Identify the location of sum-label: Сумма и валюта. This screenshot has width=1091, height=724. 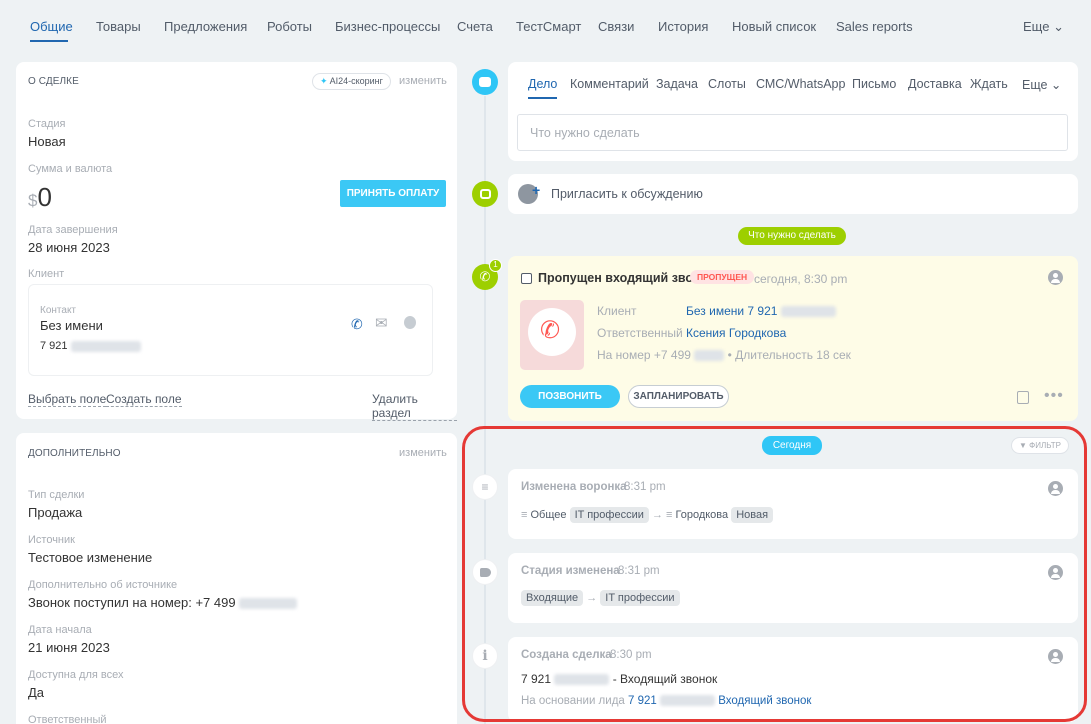
(70, 169).